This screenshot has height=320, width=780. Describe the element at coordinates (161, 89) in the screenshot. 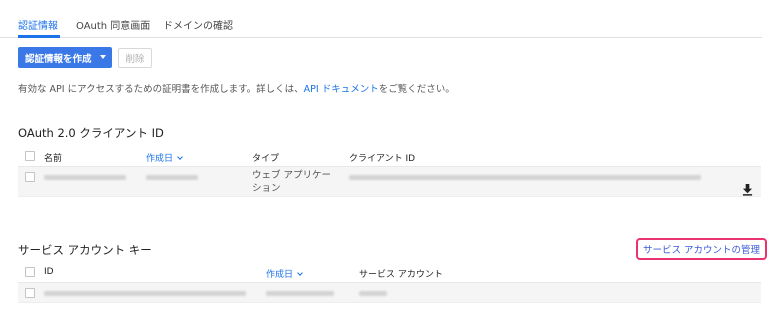

I see `description-prefix: 有効な API にアクセスするための証明書を作成します。詳しくは、` at that location.